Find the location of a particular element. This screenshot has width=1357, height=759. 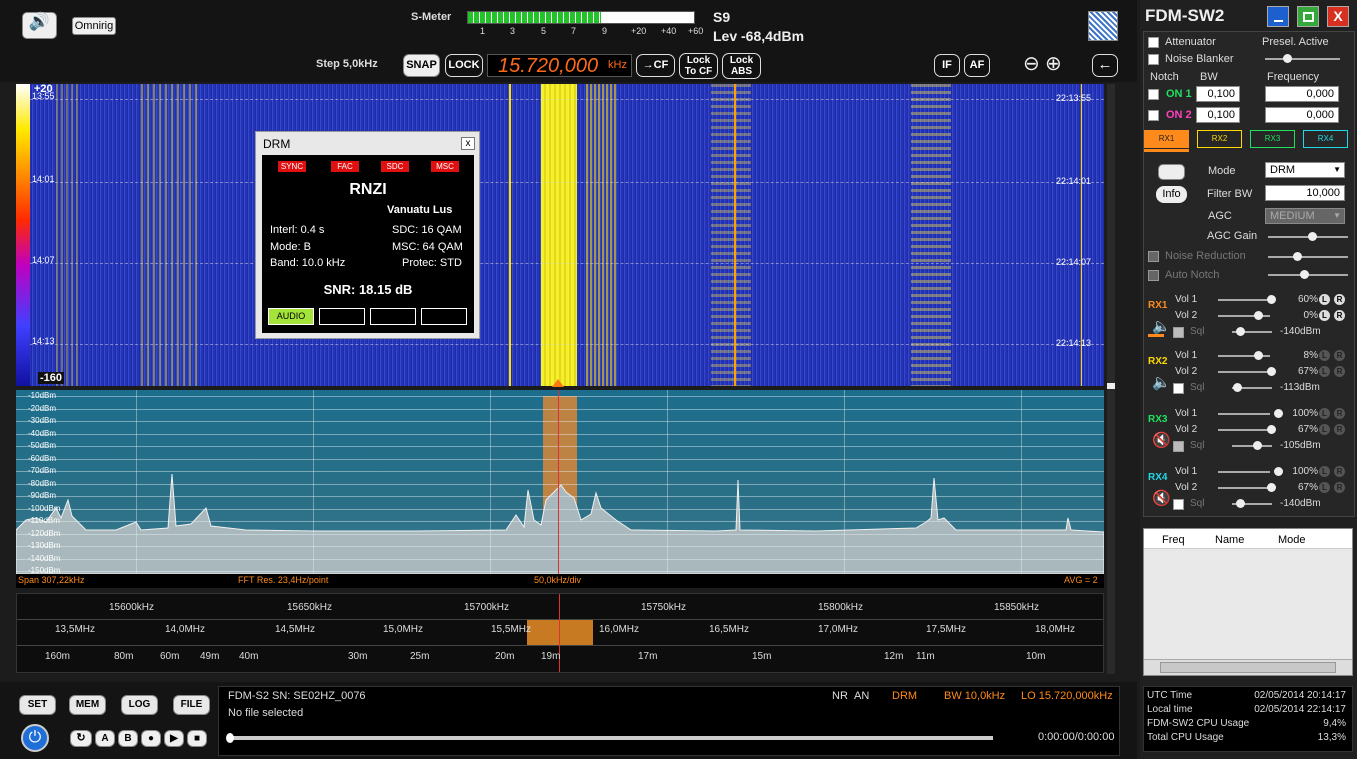

if-button: IF is located at coordinates (947, 65).